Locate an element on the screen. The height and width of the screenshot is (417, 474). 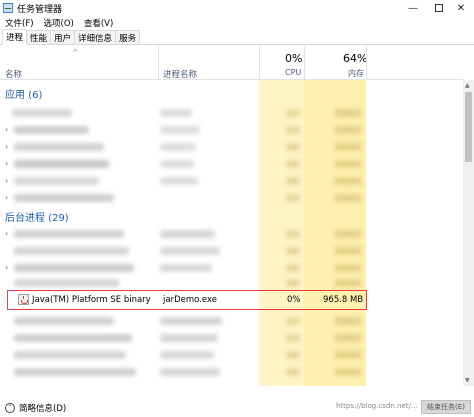
menu-view: 查看(V) is located at coordinates (98, 23).